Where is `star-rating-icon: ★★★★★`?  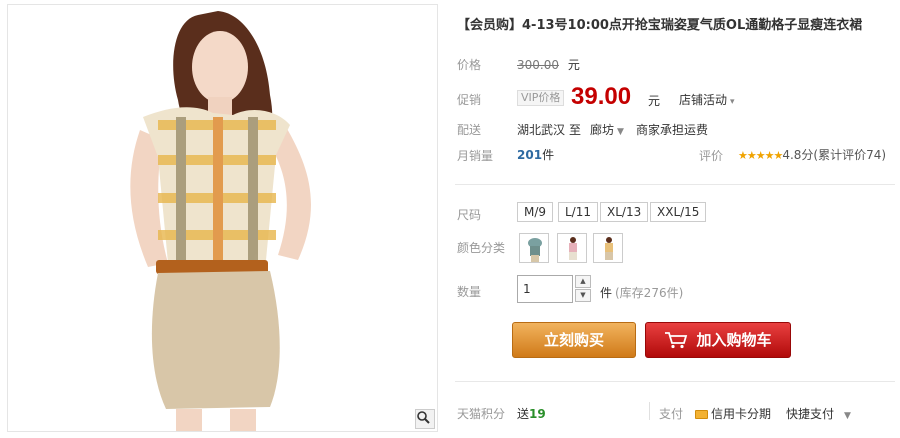 star-rating-icon: ★★★★★ is located at coordinates (760, 155).